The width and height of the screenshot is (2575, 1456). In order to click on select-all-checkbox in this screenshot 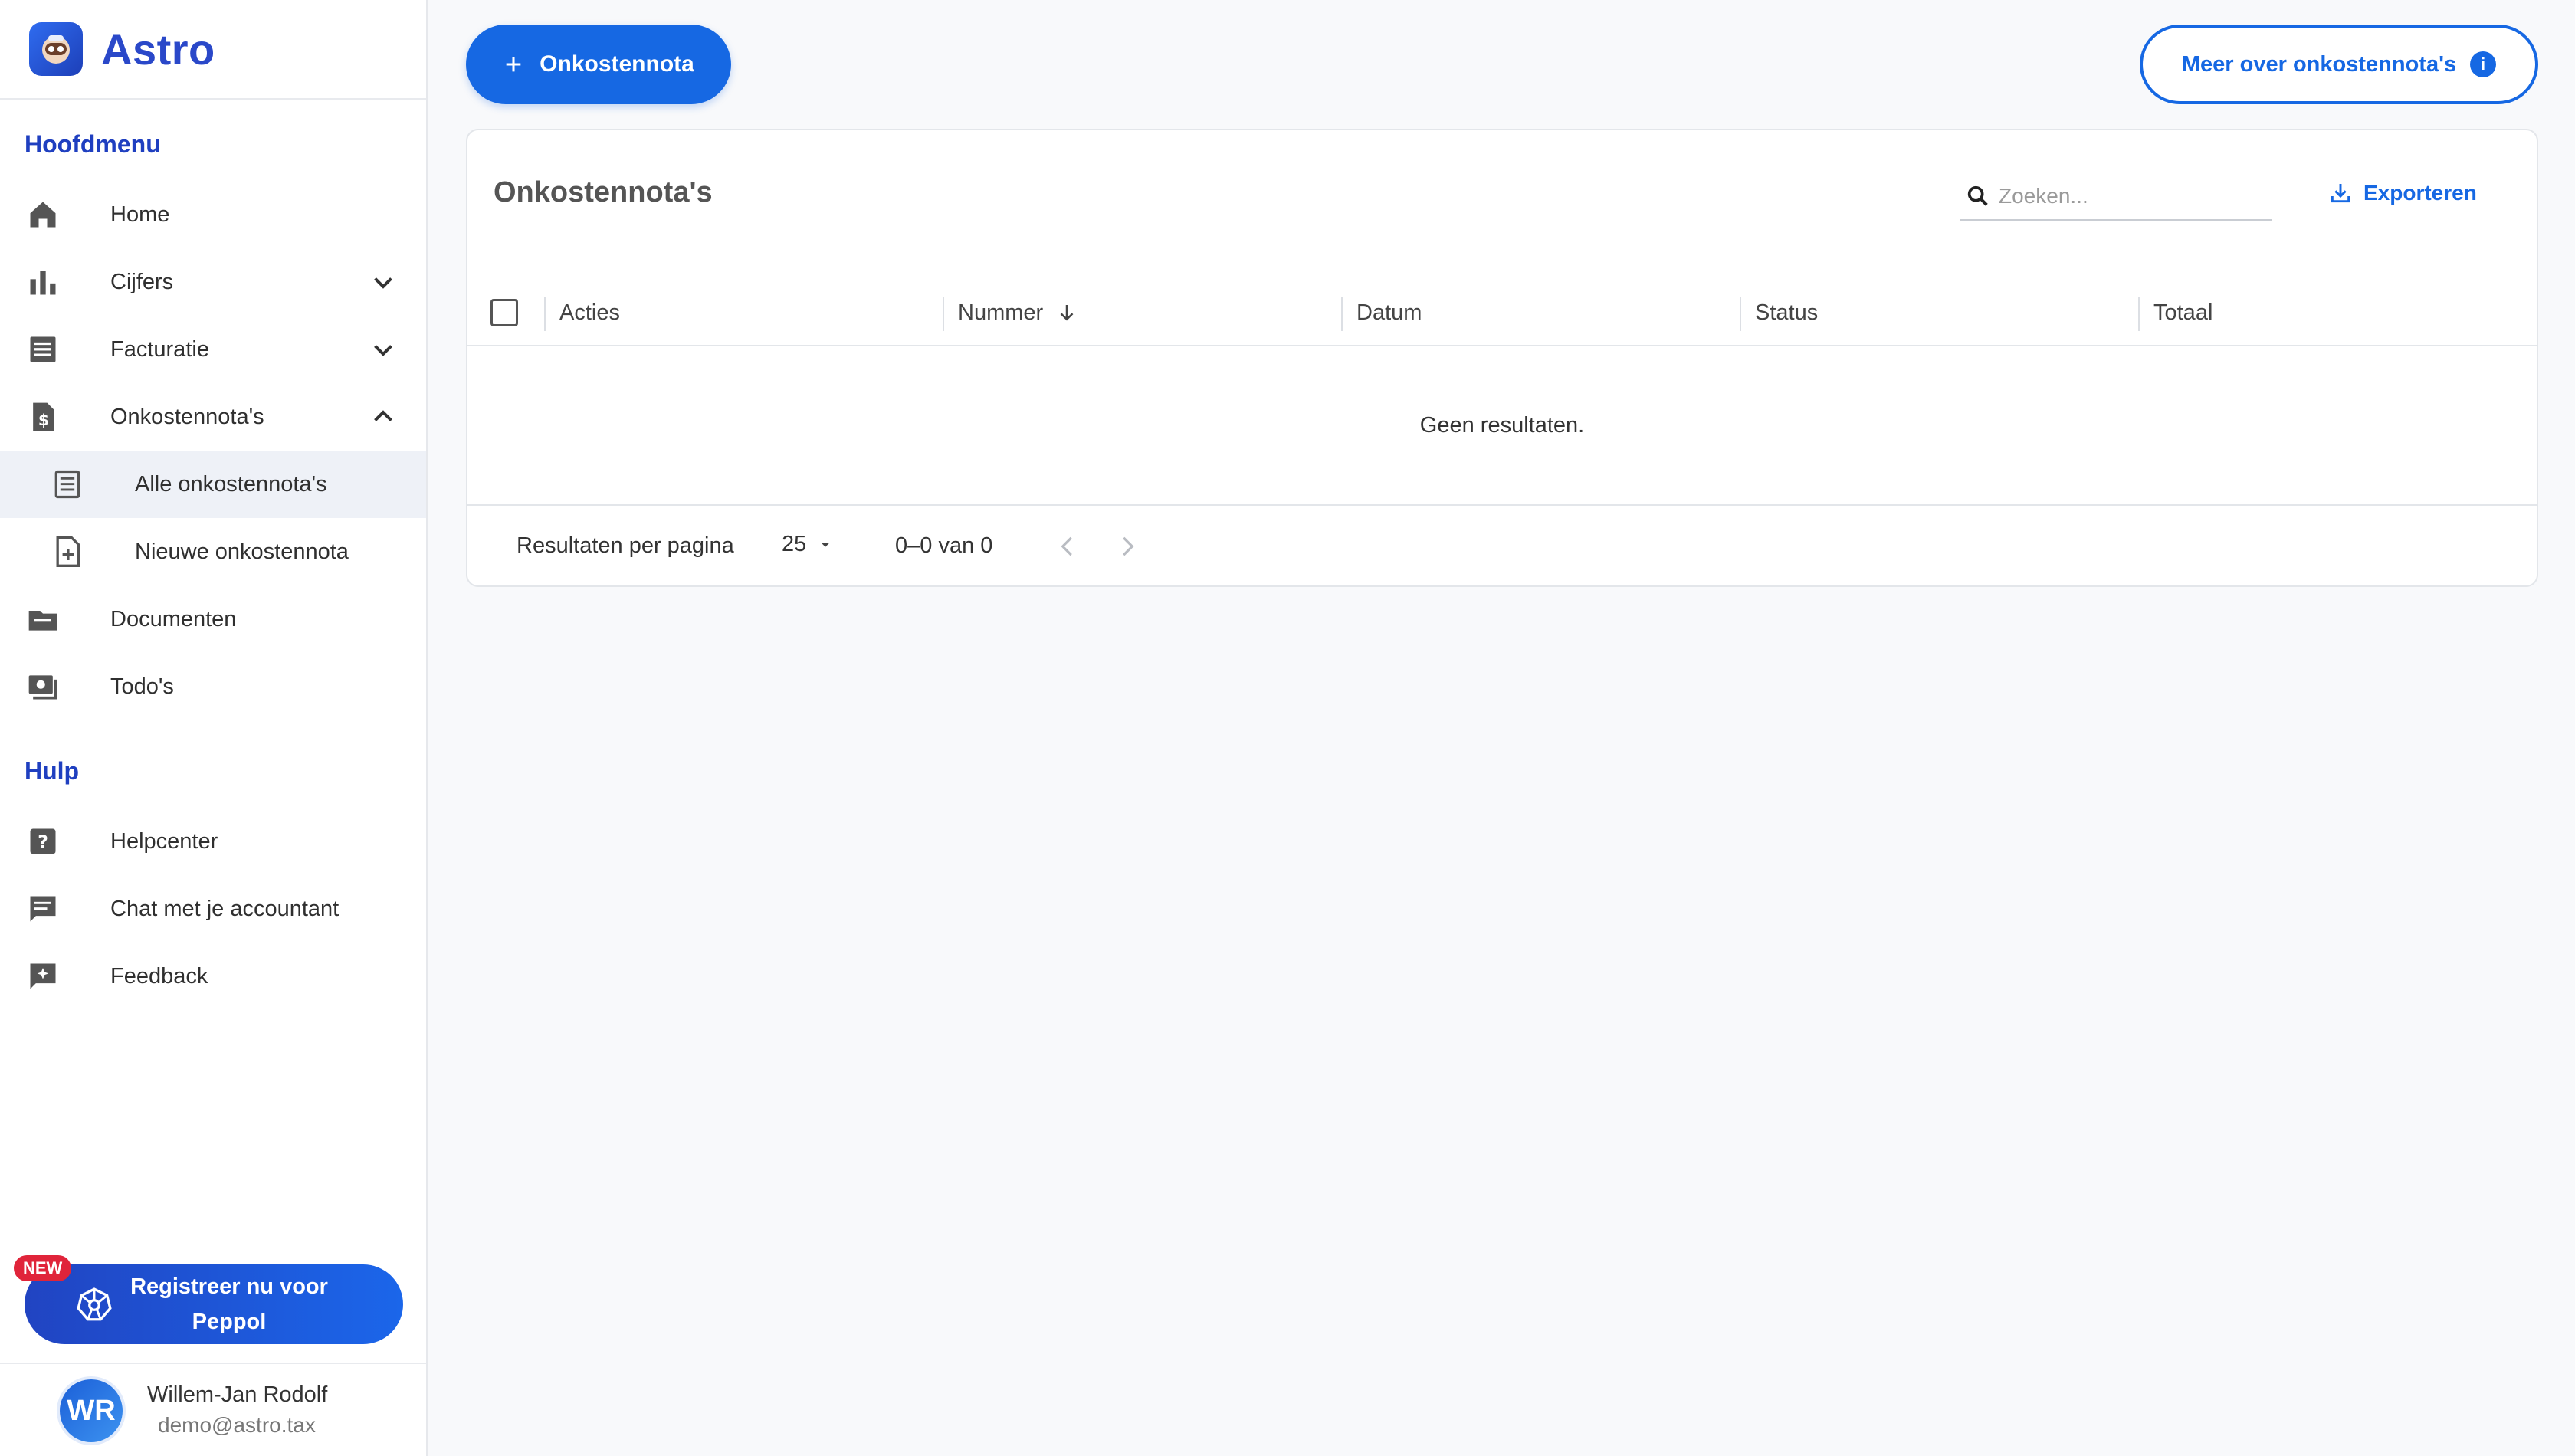, I will do `click(504, 312)`.